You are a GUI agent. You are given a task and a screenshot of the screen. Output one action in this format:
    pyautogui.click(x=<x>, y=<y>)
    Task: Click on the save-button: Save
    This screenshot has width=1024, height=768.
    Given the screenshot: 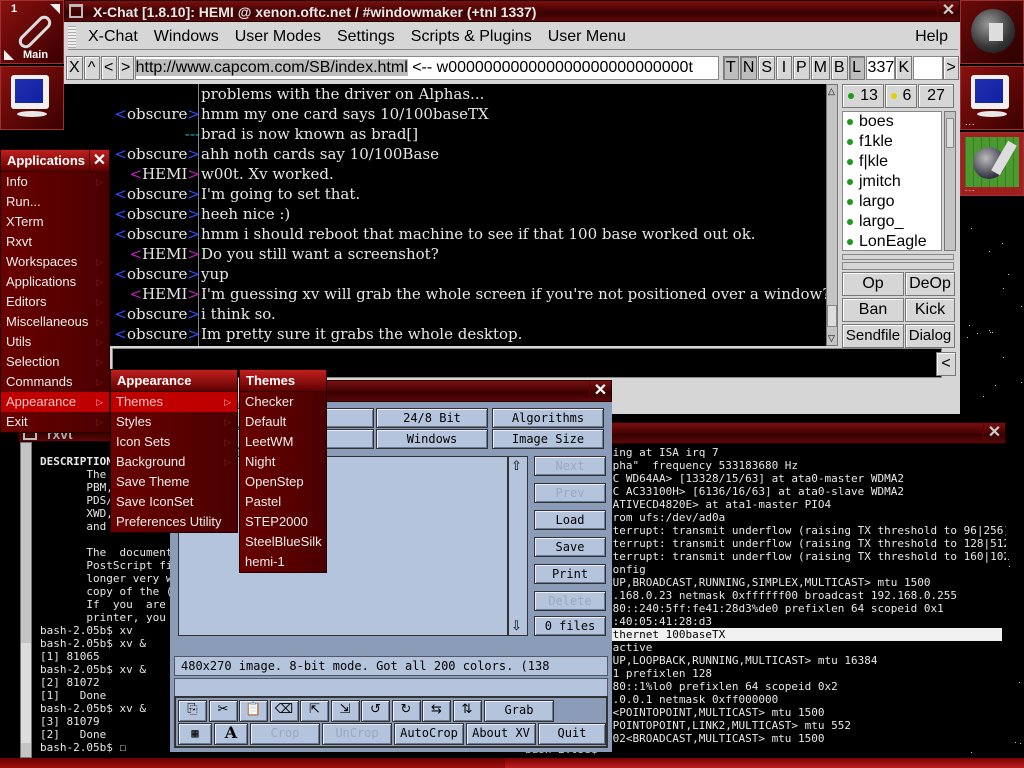 What is the action you would take?
    pyautogui.click(x=570, y=547)
    